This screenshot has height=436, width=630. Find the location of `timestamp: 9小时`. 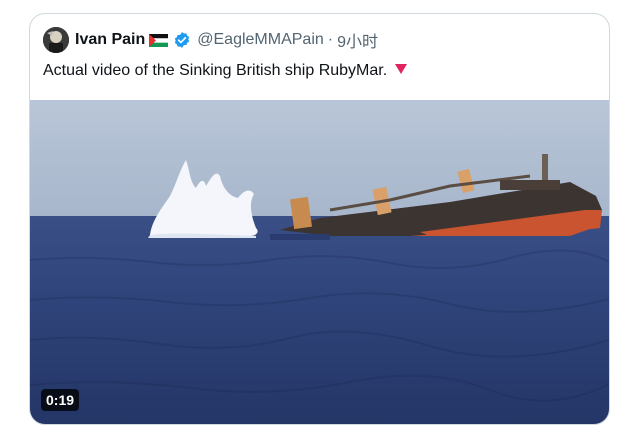

timestamp: 9小时 is located at coordinates (357, 40).